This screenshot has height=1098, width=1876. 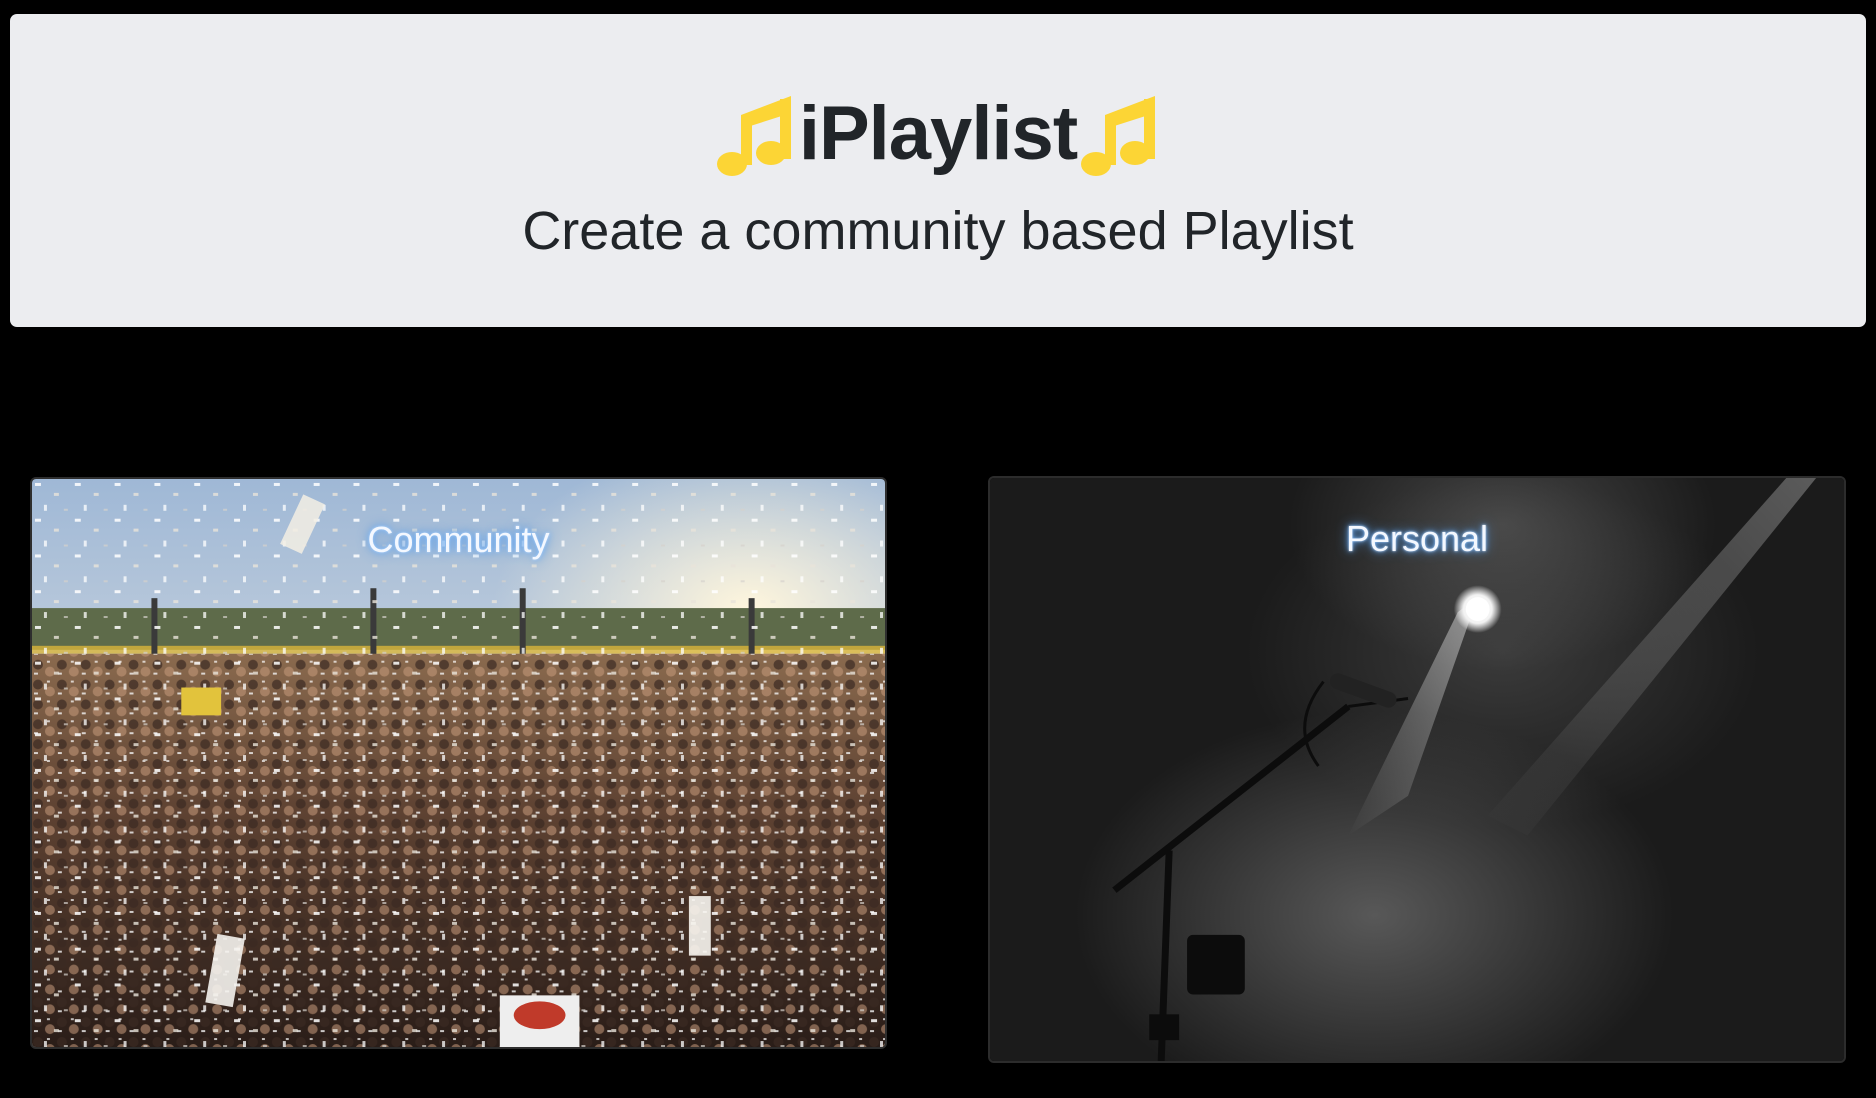 I want to click on title-row: iPlaylist, so click(x=938, y=134).